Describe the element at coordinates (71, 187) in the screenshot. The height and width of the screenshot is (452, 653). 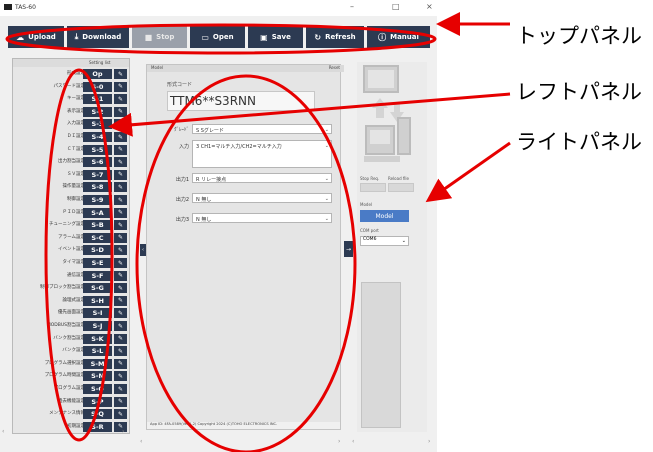
I see `setting-row: 操作量設定 S-8 ✎` at that location.